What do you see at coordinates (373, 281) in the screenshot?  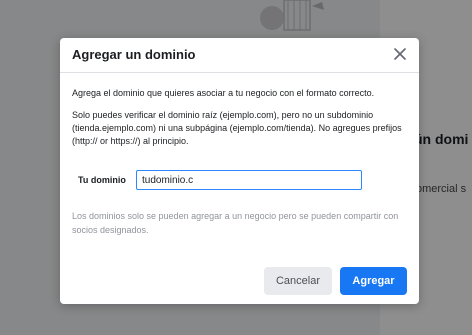 I see `add-button: Agregar` at bounding box center [373, 281].